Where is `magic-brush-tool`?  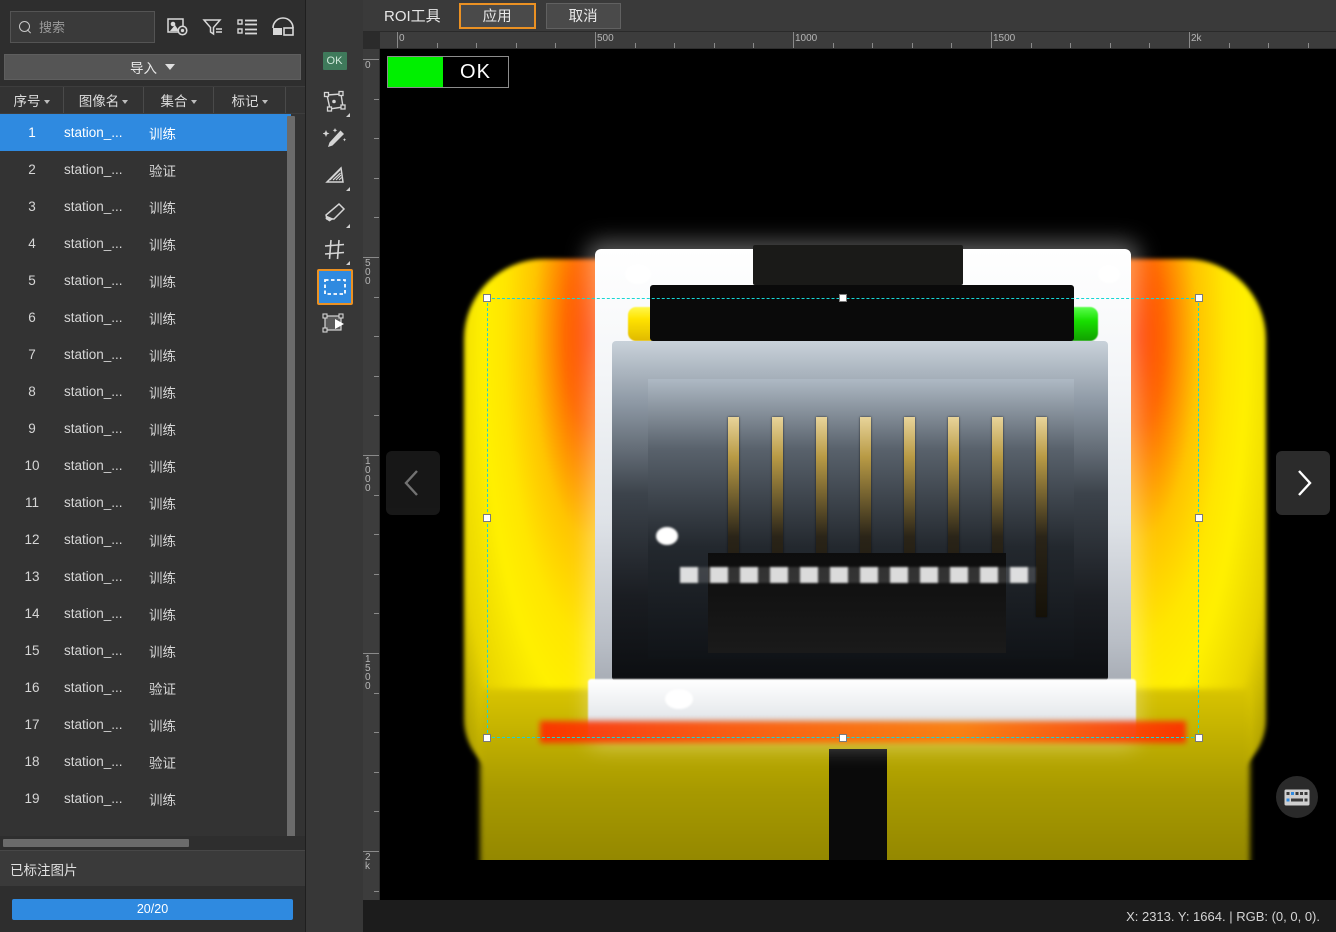
magic-brush-tool is located at coordinates (335, 139).